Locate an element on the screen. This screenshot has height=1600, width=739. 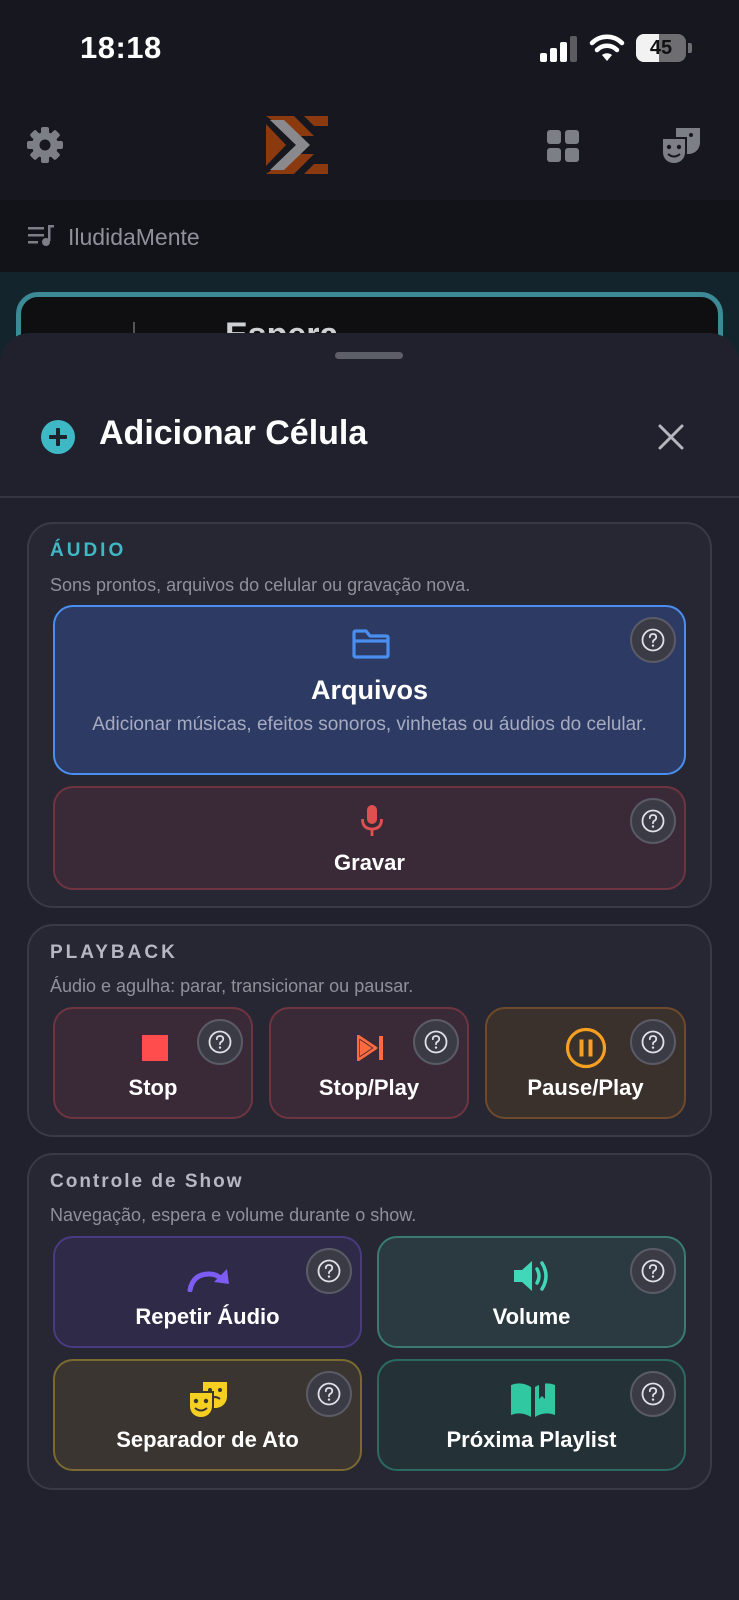
pause-circle-icon is located at coordinates (586, 1048).